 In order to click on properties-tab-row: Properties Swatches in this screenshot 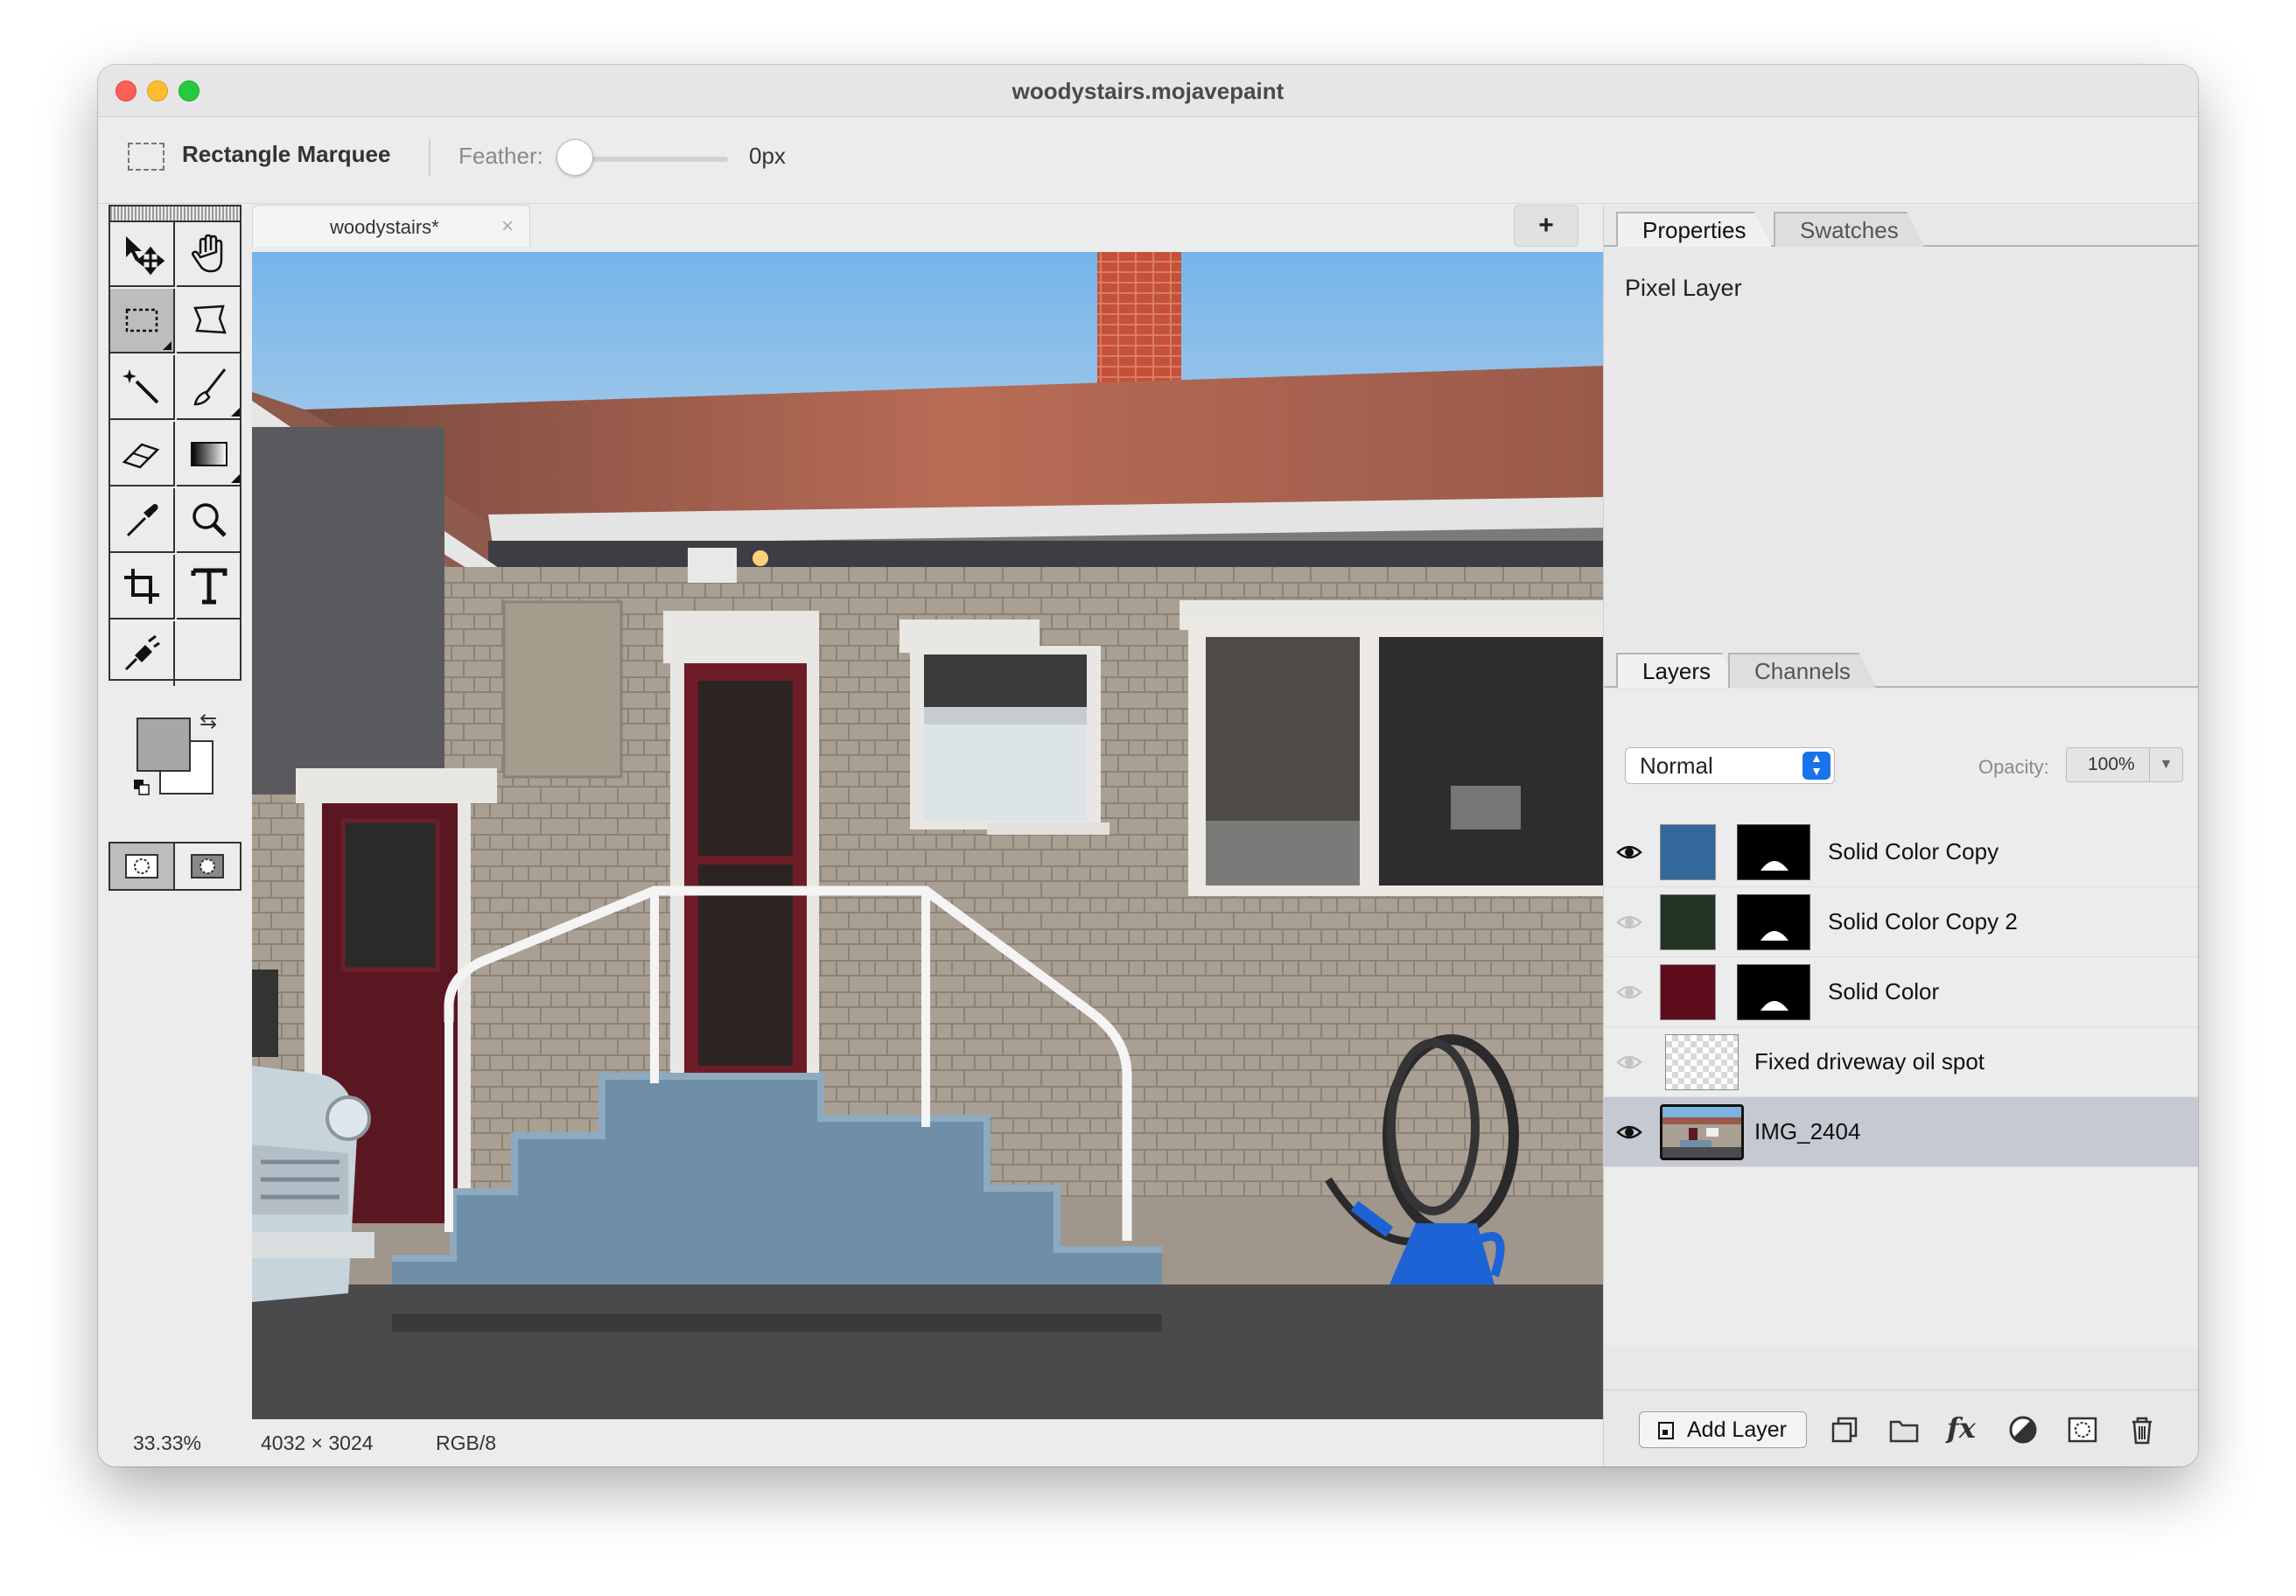, I will do `click(1901, 226)`.